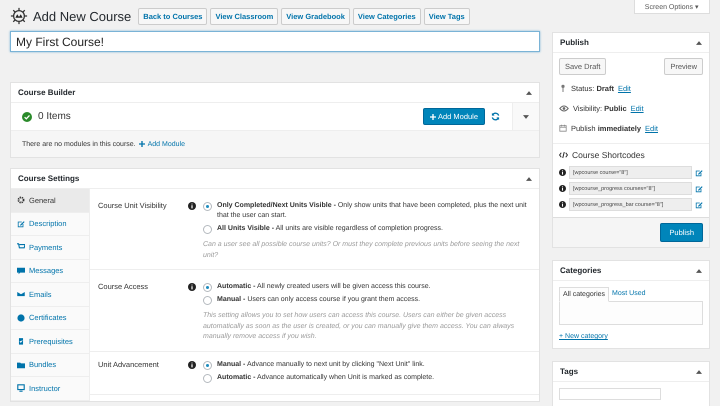 The height and width of the screenshot is (406, 720). Describe the element at coordinates (27, 117) in the screenshot. I see `check-circle-icon` at that location.